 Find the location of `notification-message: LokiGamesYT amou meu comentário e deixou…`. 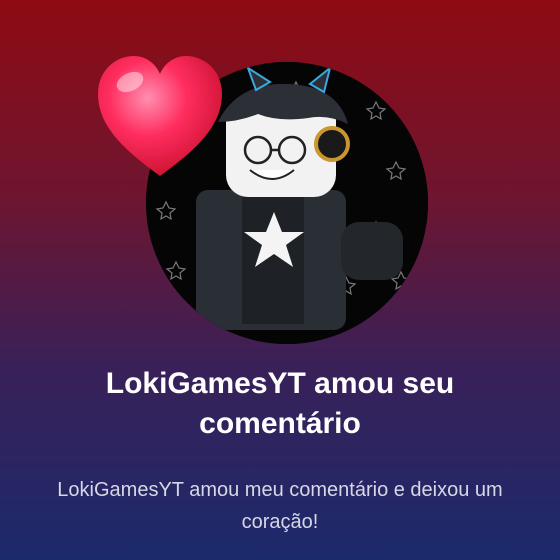

notification-message: LokiGamesYT amou meu comentário e deixou… is located at coordinates (280, 506).